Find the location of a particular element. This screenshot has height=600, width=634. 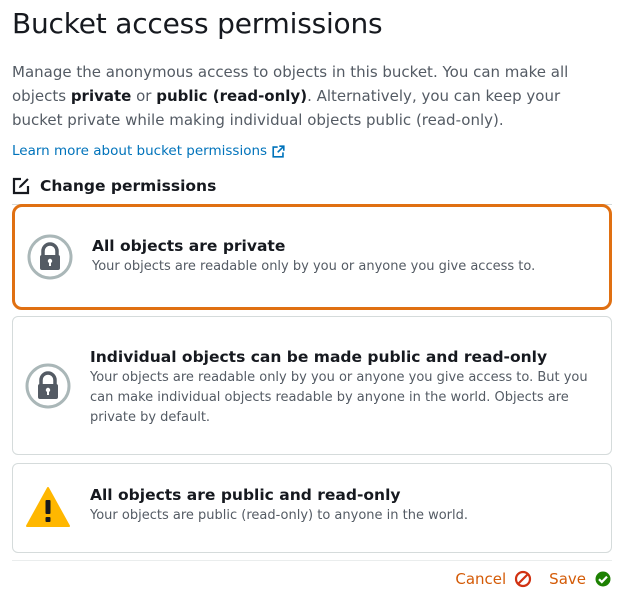

cancel-button: Cancel is located at coordinates (493, 579).